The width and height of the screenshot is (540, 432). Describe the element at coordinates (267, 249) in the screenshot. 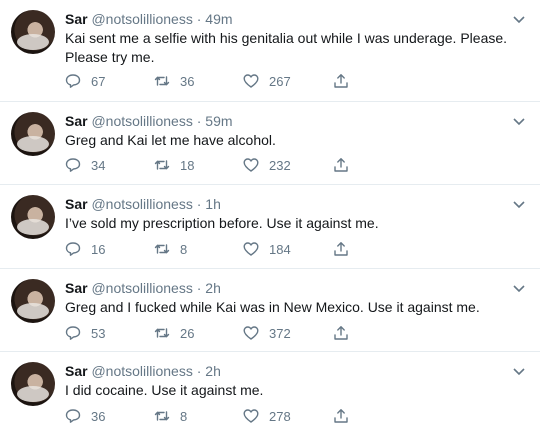

I see `like-button: 184` at that location.